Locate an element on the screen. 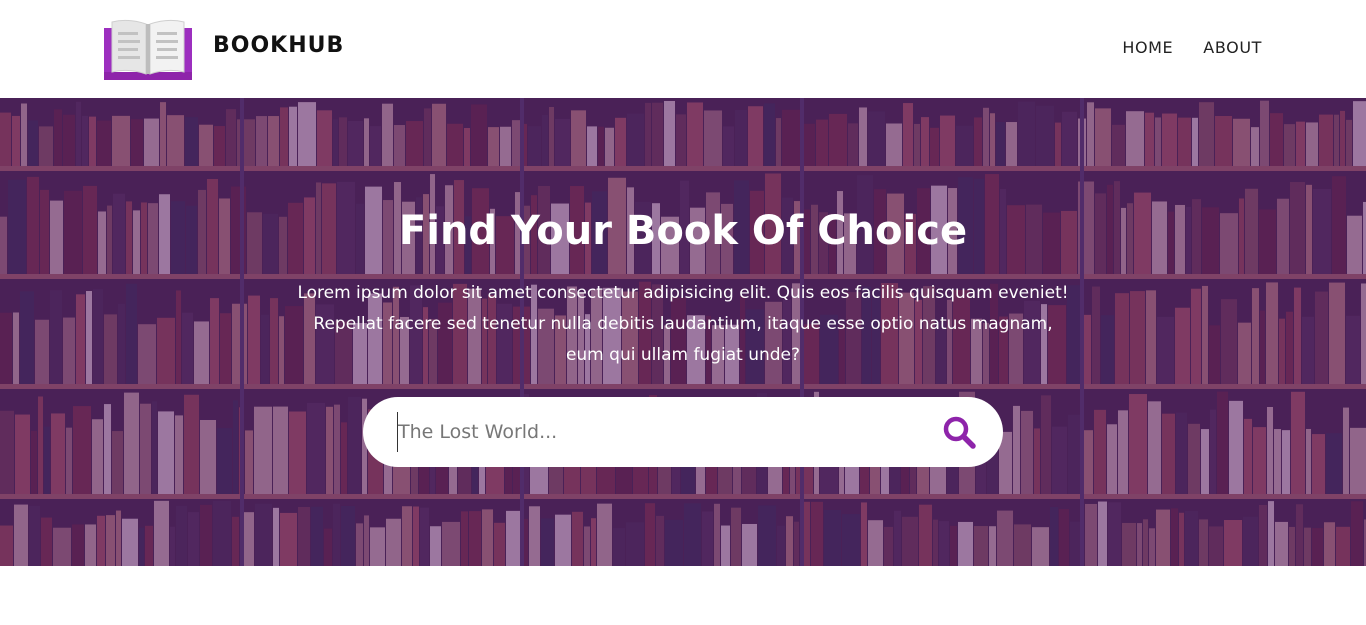 This screenshot has height=625, width=1366. search-button is located at coordinates (959, 432).